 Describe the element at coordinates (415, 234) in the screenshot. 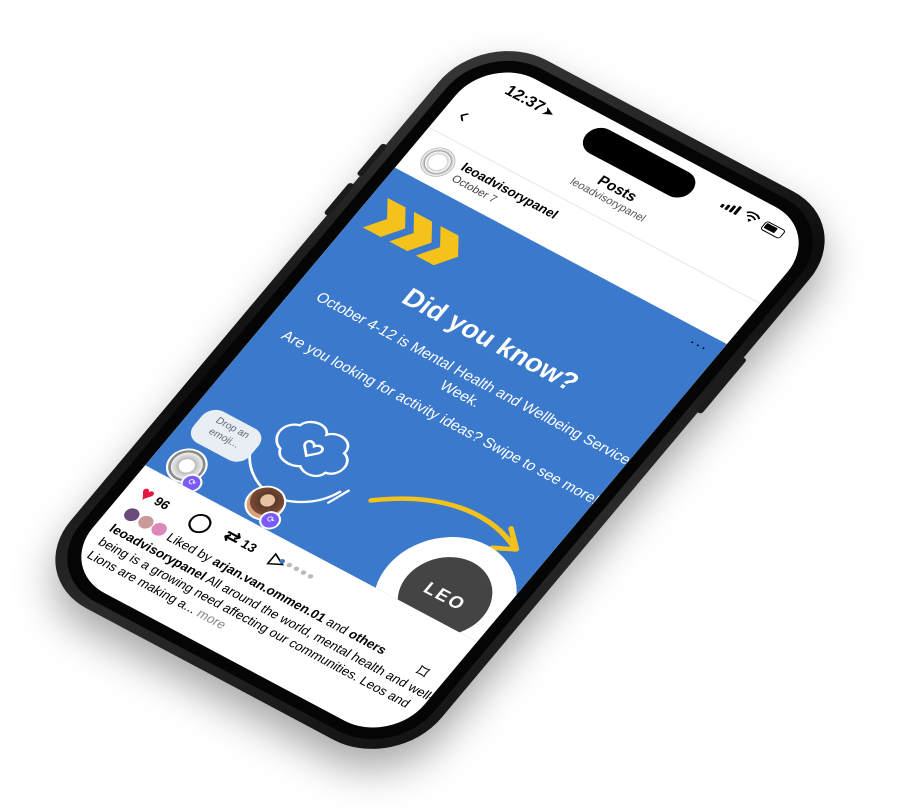

I see `chevron-graphic` at that location.